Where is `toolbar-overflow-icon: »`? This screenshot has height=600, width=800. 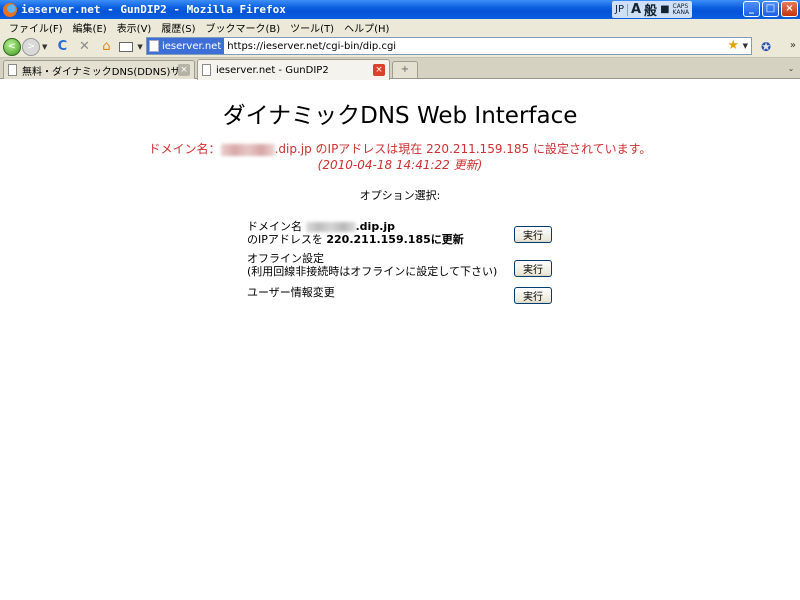 toolbar-overflow-icon: » is located at coordinates (793, 45).